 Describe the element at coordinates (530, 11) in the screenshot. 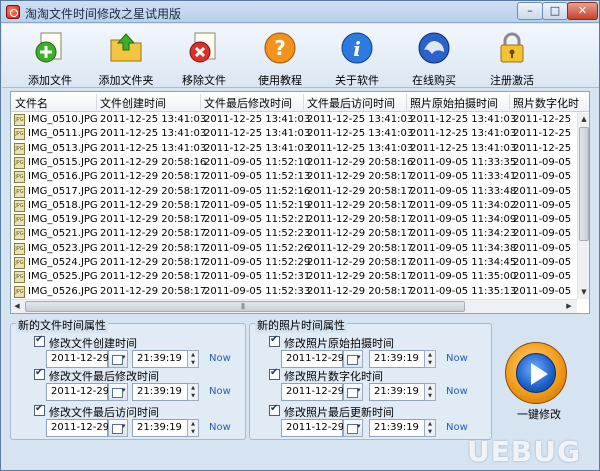

I see `minimize-button: –` at that location.